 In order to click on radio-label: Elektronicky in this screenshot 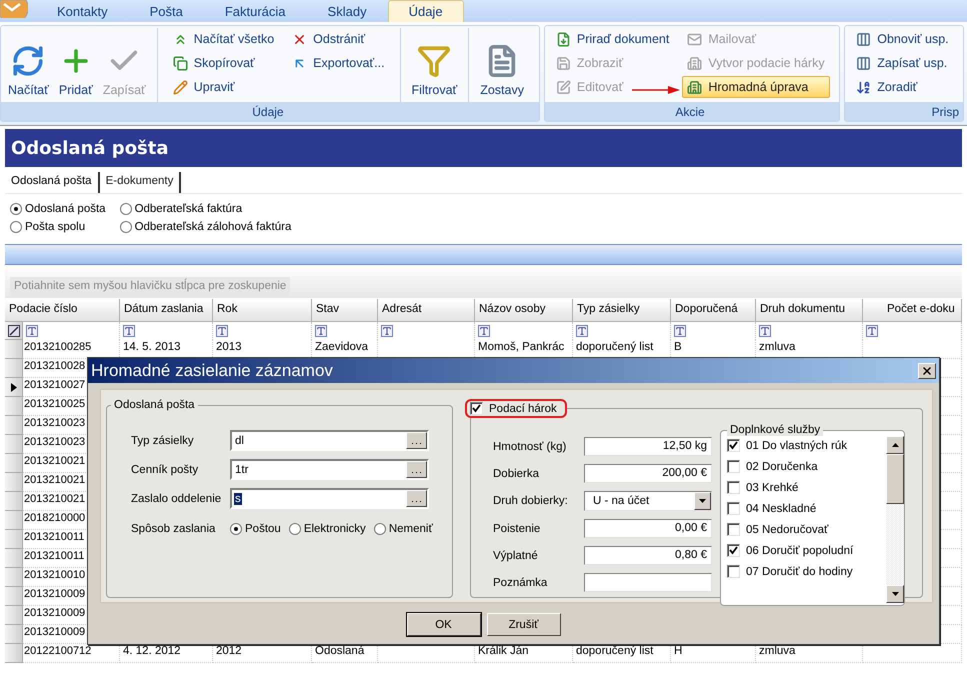, I will do `click(335, 529)`.